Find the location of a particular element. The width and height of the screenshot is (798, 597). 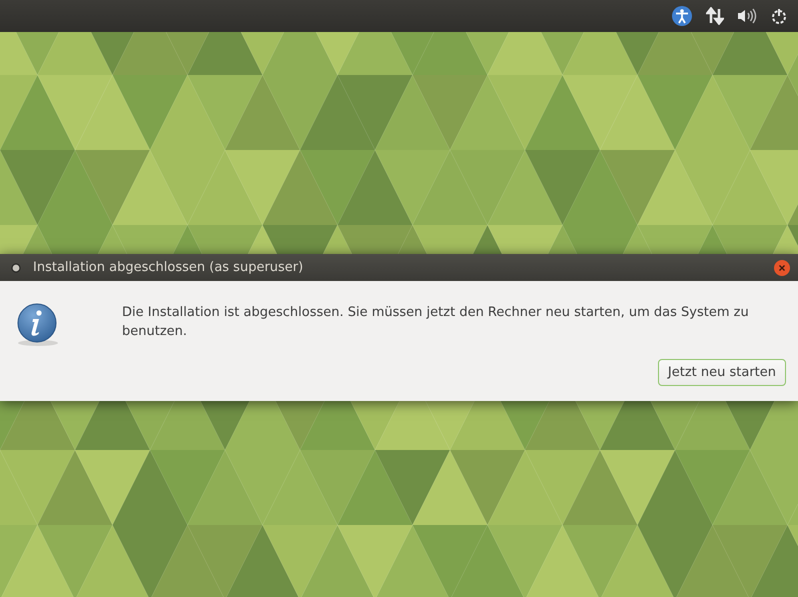

message-text: Die Installation ist abgeschlossen. Sie müssen jetzt den Rechner neu starten, um das System zu benutzen. is located at coordinates (436, 322).